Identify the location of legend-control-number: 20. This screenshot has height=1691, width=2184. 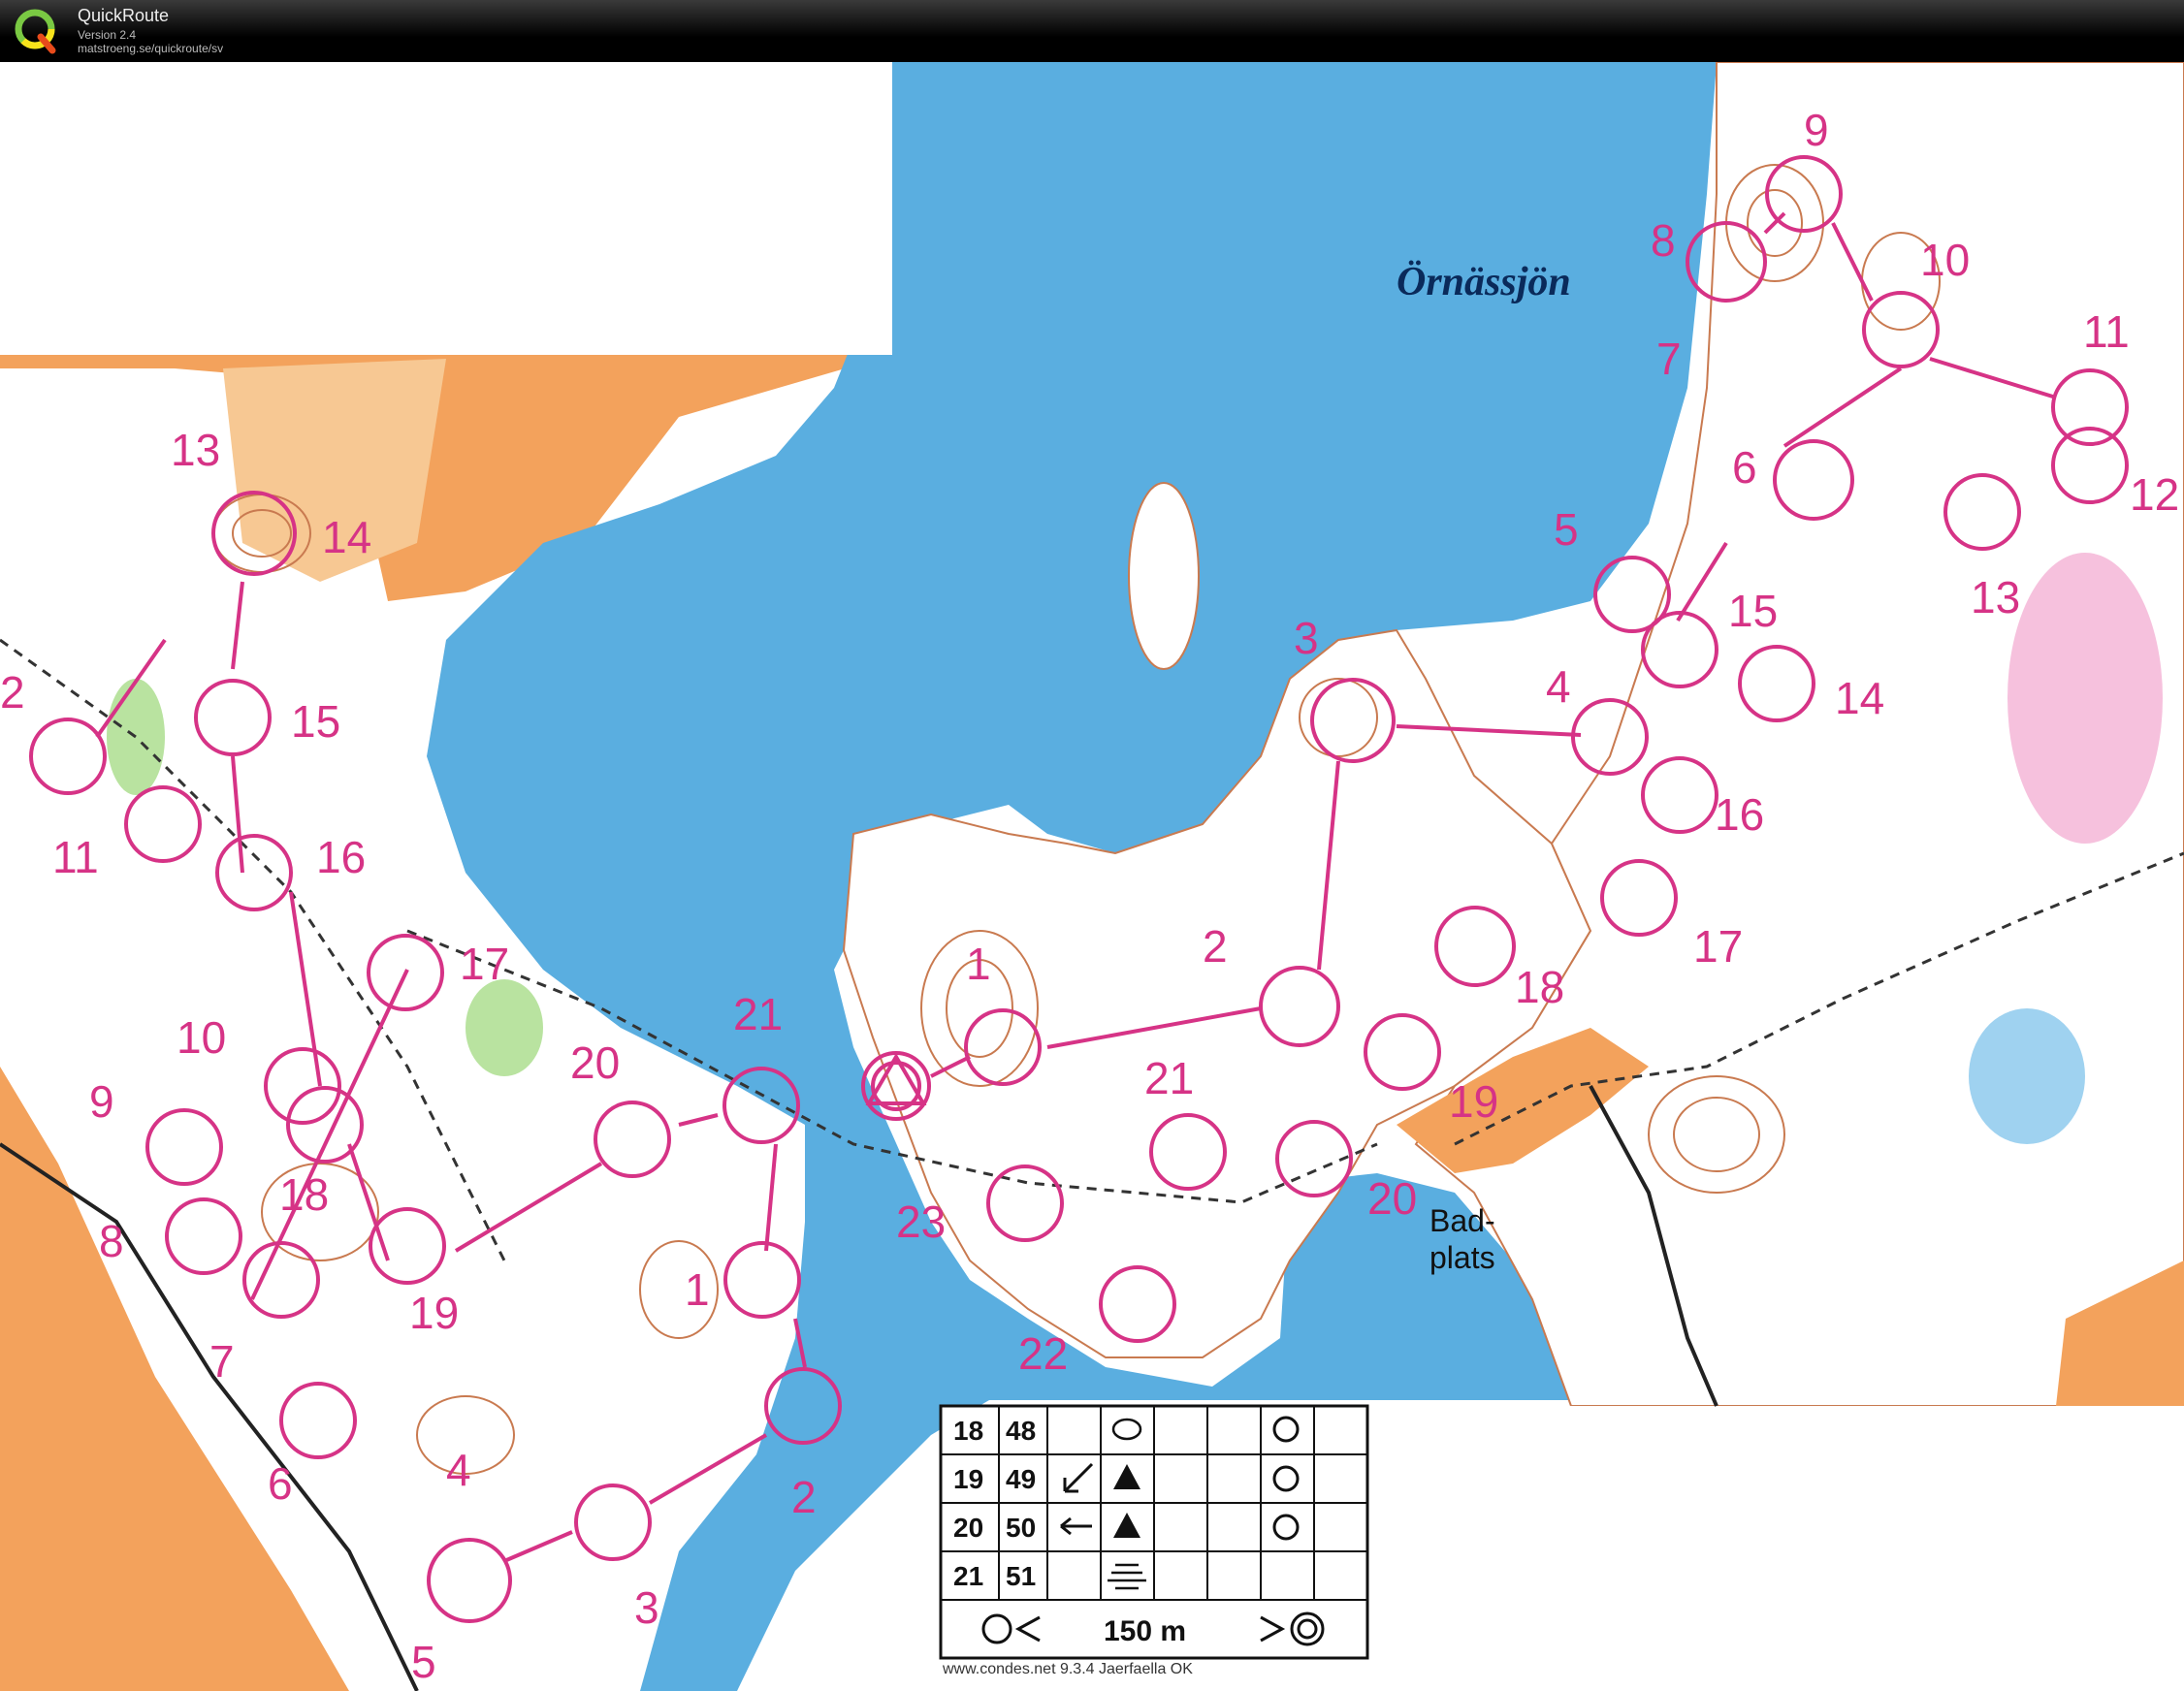
(968, 1528).